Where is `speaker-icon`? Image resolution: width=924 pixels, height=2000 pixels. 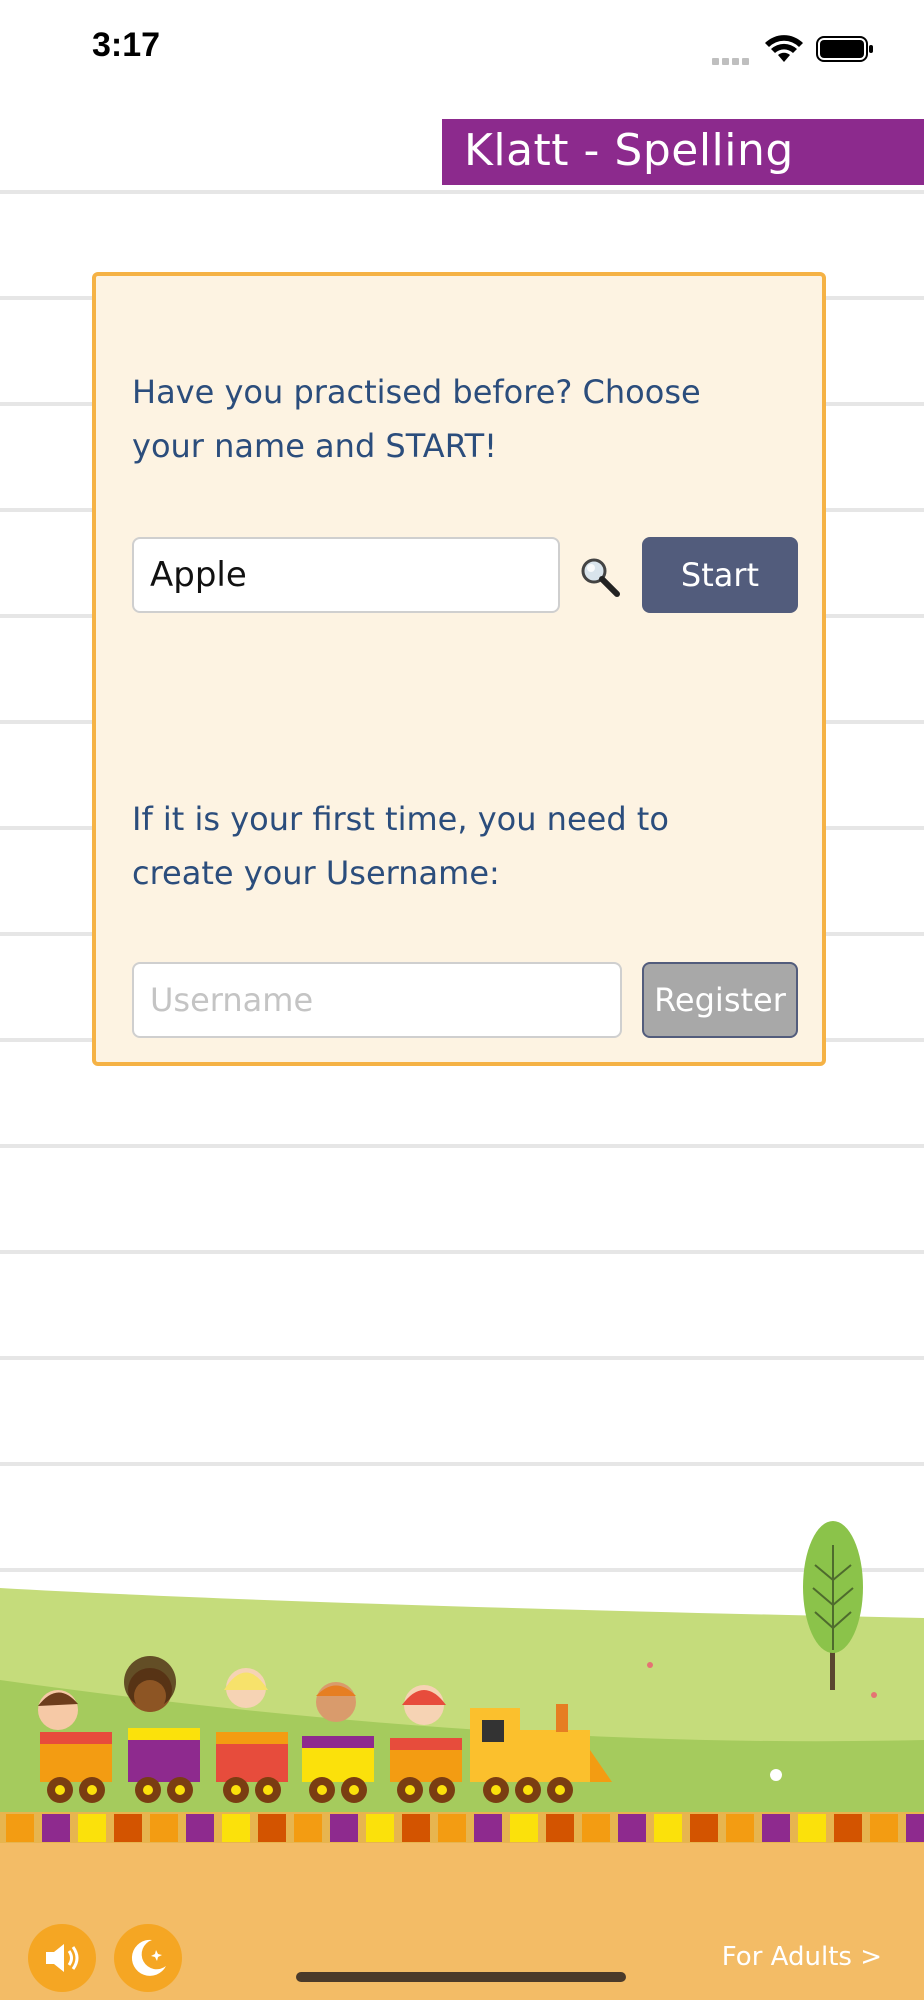 speaker-icon is located at coordinates (62, 1958).